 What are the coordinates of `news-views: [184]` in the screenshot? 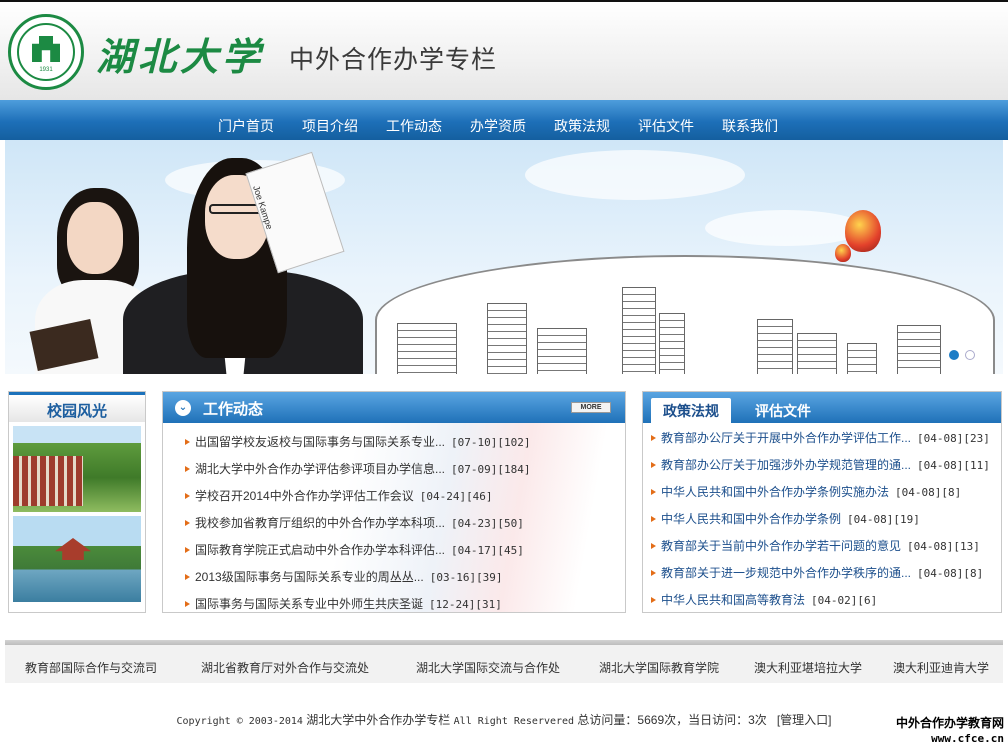 It's located at (514, 469).